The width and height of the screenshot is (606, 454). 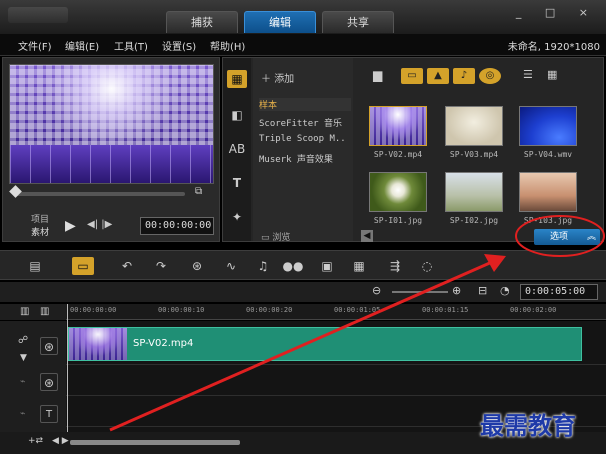 What do you see at coordinates (237, 79) in the screenshot?
I see `media-icon: ▦` at bounding box center [237, 79].